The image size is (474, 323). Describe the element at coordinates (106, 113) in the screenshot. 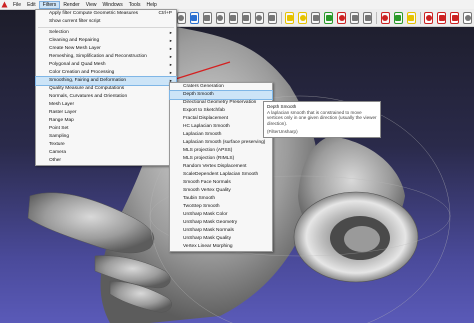

I see `filters-menu-item: Raster Layer▸` at that location.